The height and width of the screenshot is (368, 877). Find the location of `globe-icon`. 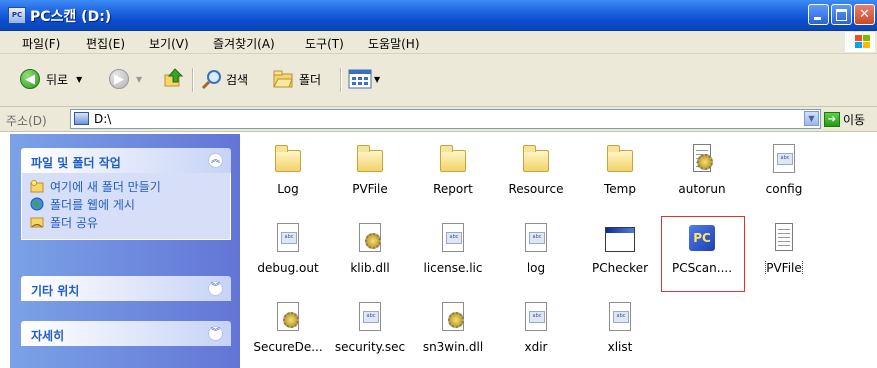

globe-icon is located at coordinates (37, 204).